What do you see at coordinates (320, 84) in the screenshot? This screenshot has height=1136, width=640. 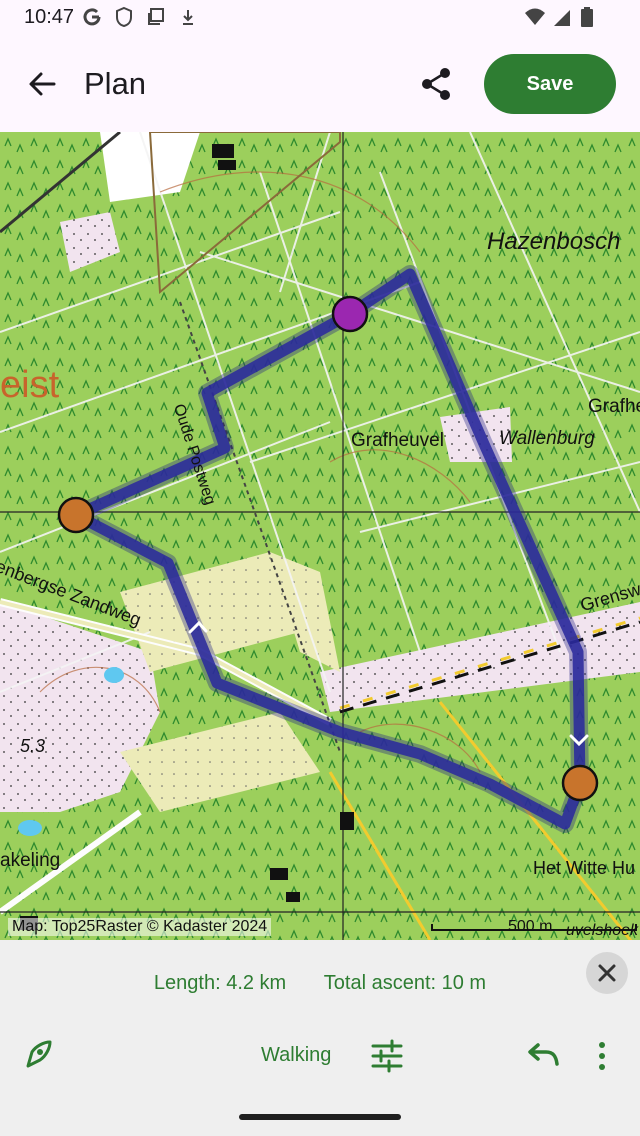 I see `app-bar: Plan Save` at bounding box center [320, 84].